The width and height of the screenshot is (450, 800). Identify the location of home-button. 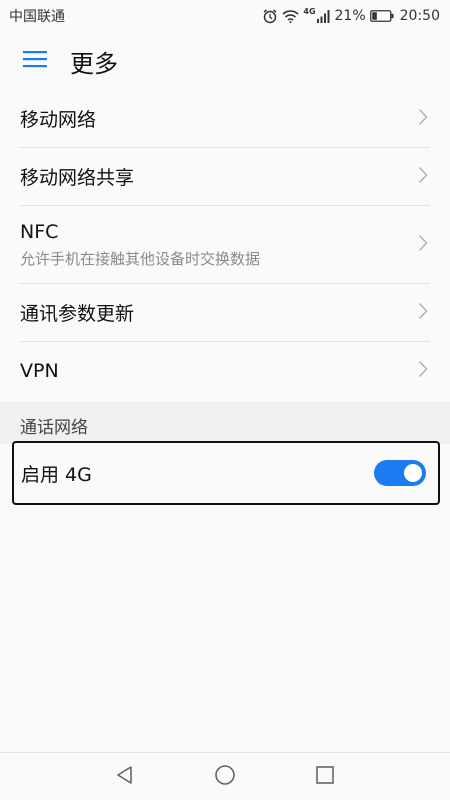
(225, 776).